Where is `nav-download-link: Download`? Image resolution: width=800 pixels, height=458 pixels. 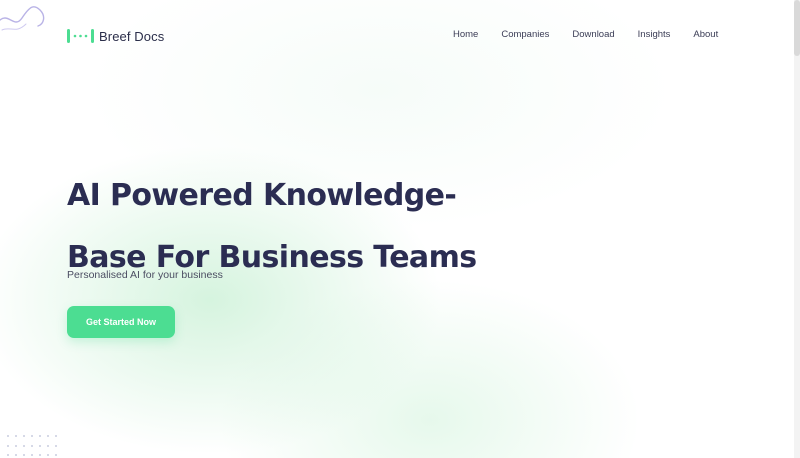
nav-download-link: Download is located at coordinates (593, 36).